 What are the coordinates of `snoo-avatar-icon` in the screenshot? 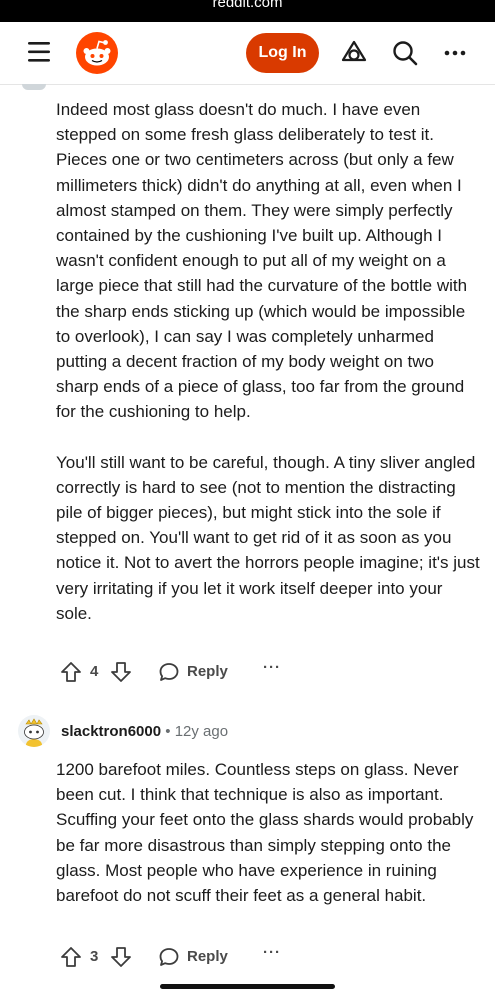 It's located at (34, 732).